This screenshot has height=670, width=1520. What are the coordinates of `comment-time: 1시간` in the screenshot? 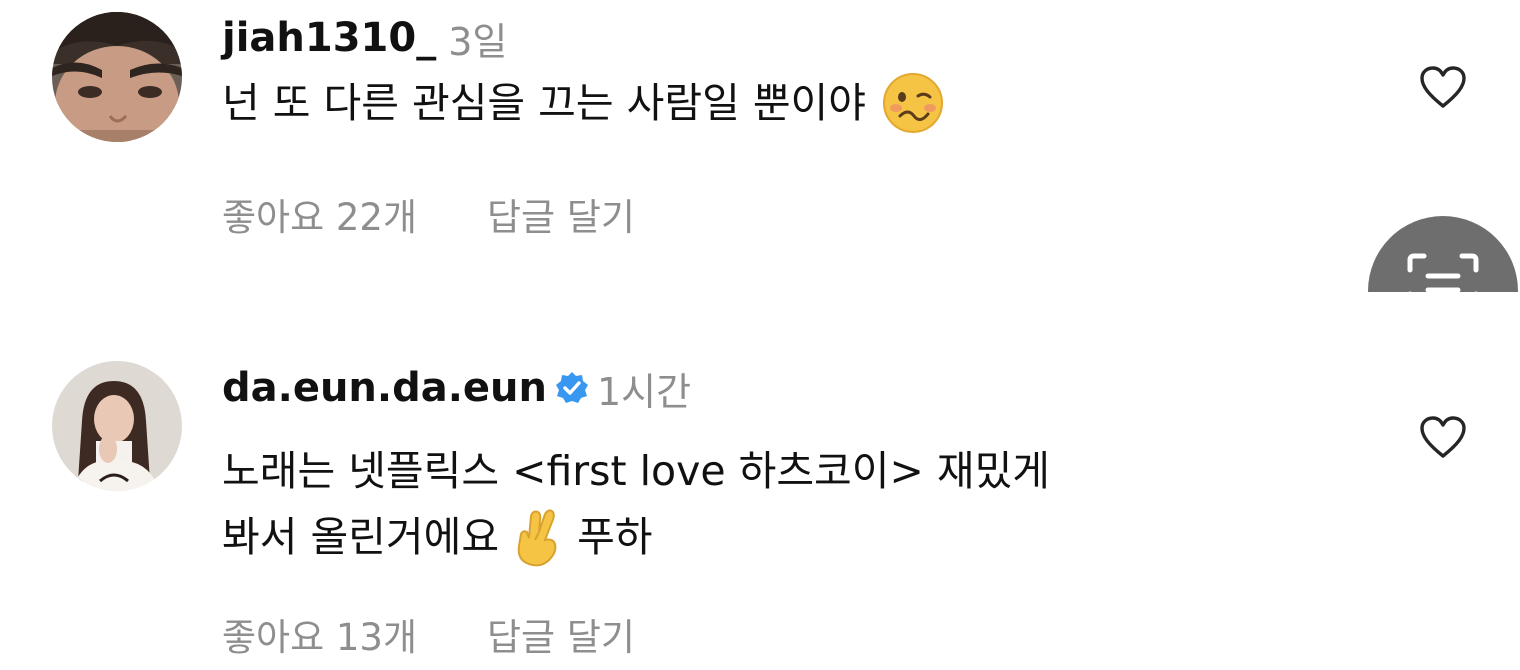 It's located at (644, 388).